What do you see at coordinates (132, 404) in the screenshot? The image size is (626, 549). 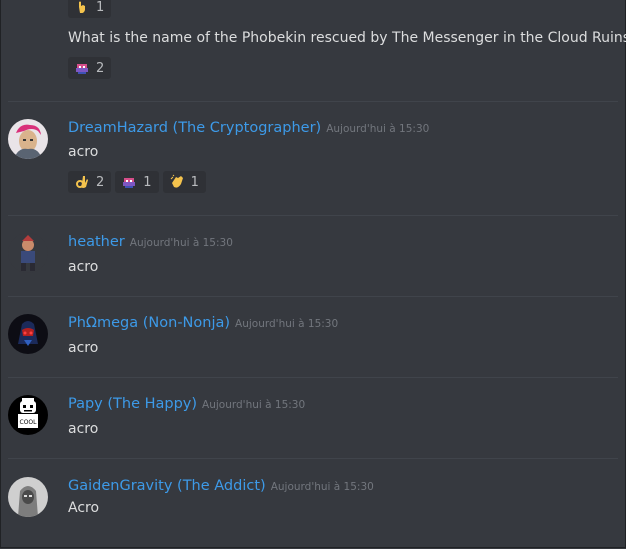 I see `author-name: Papy (The Happy)` at bounding box center [132, 404].